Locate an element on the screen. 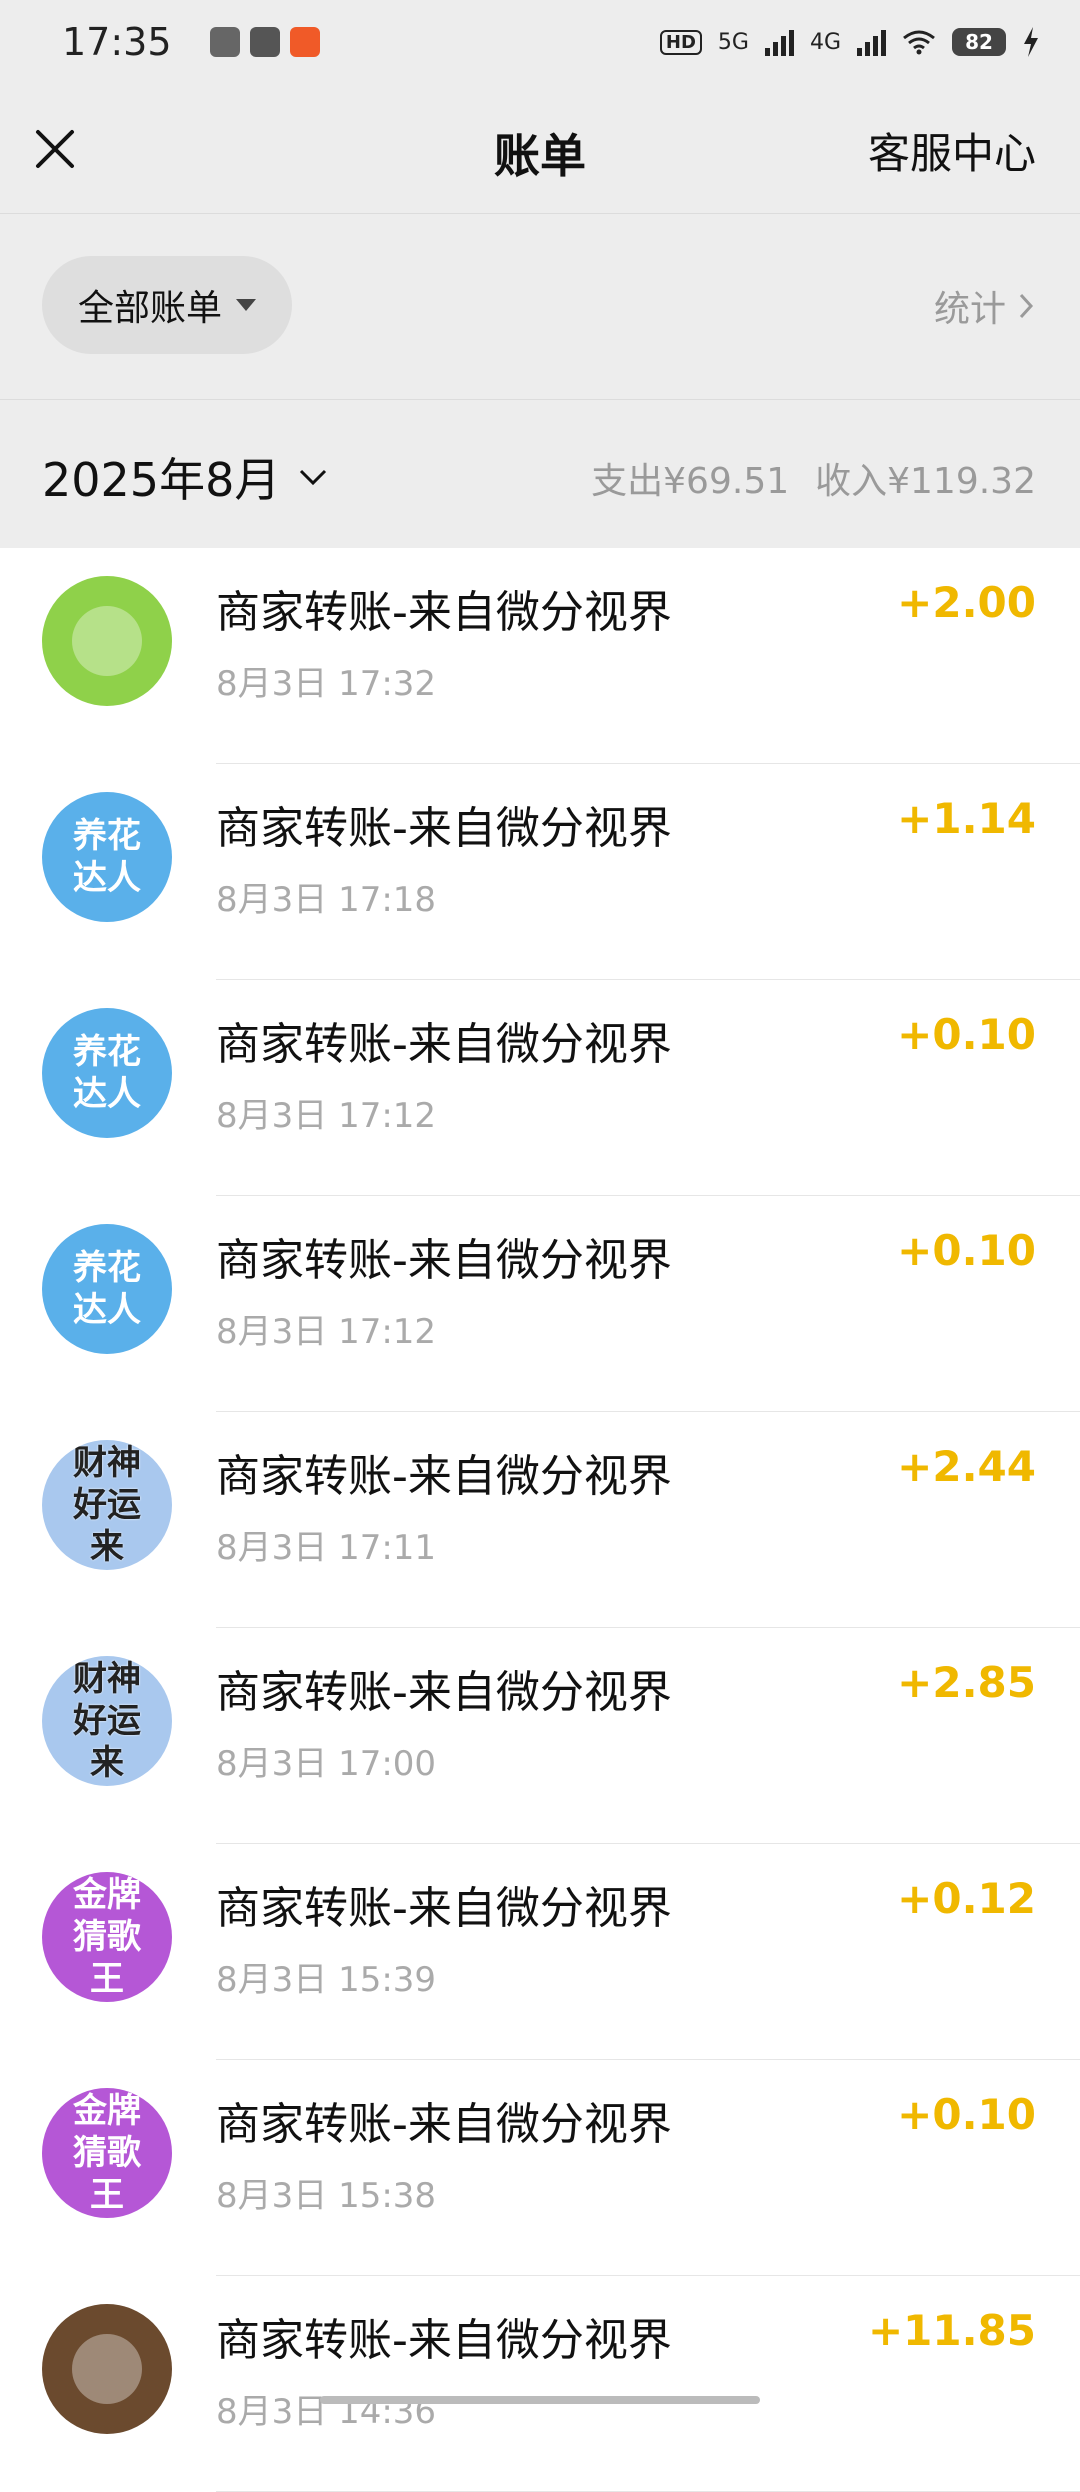 The width and height of the screenshot is (1080, 2492). transaction-row: 财神好运来 商家转账-来自微分视界 8月3日 17:11 +2.44 is located at coordinates (540, 1520).